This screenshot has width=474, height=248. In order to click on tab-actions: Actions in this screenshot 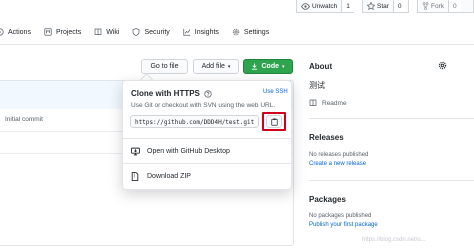, I will do `click(15, 32)`.